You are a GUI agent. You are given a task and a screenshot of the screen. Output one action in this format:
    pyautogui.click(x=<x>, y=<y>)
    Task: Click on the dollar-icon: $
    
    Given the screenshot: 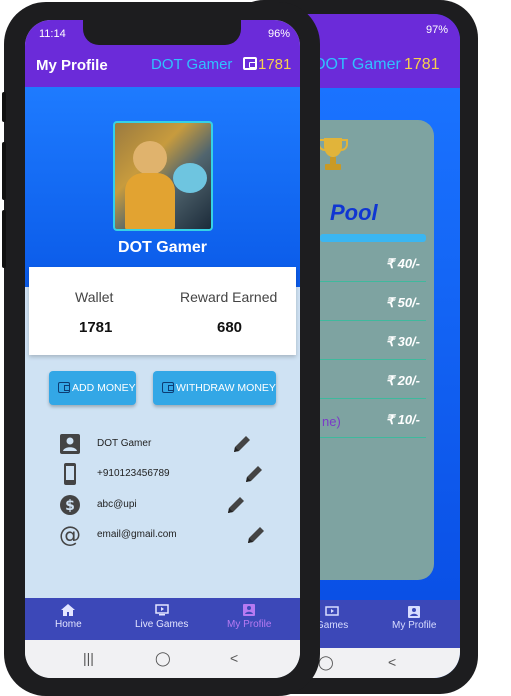 What is the action you would take?
    pyautogui.click(x=70, y=505)
    